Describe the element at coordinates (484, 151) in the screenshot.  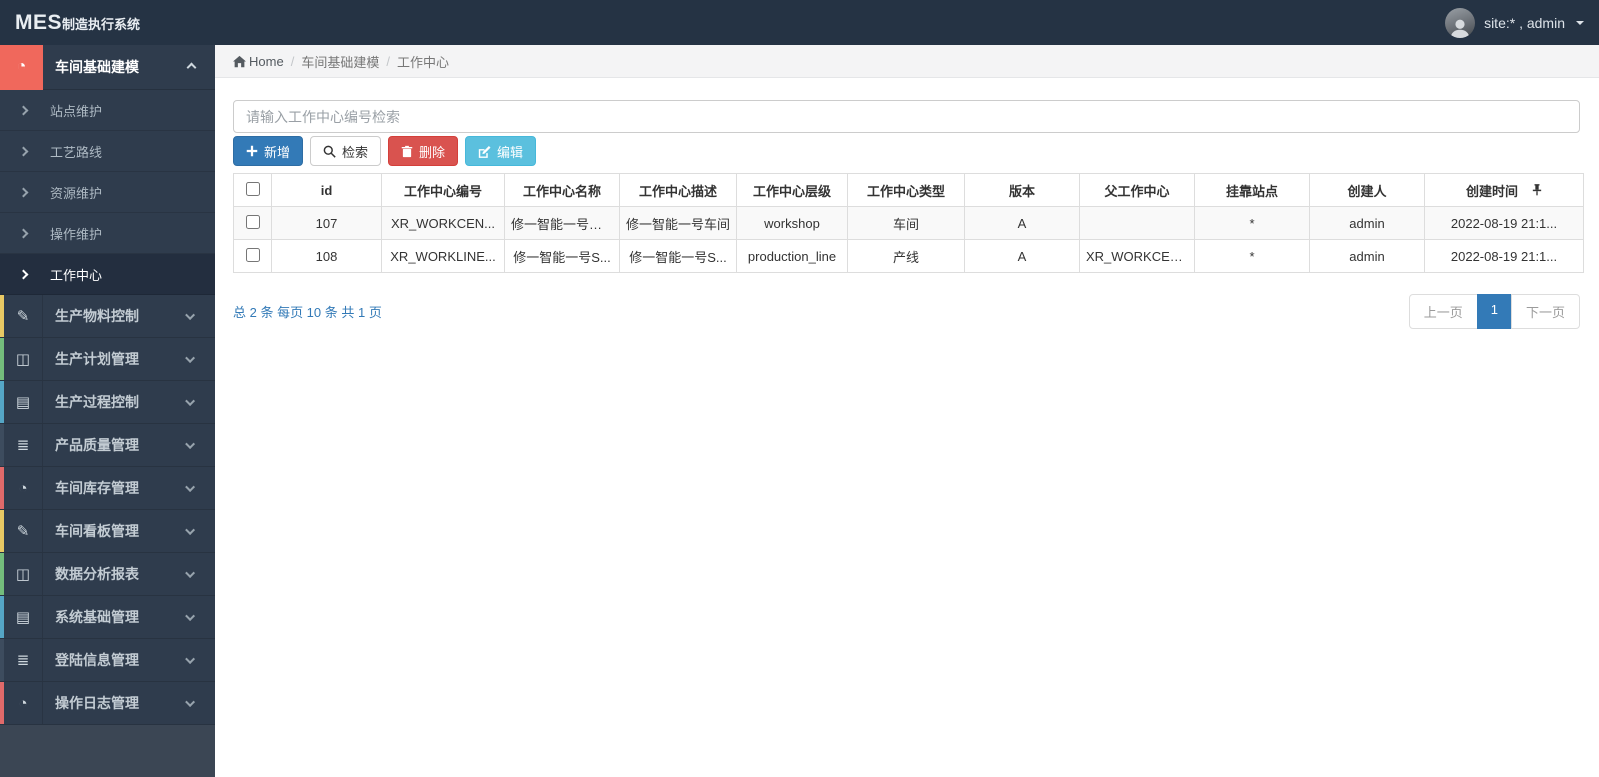
I see `edit-icon` at that location.